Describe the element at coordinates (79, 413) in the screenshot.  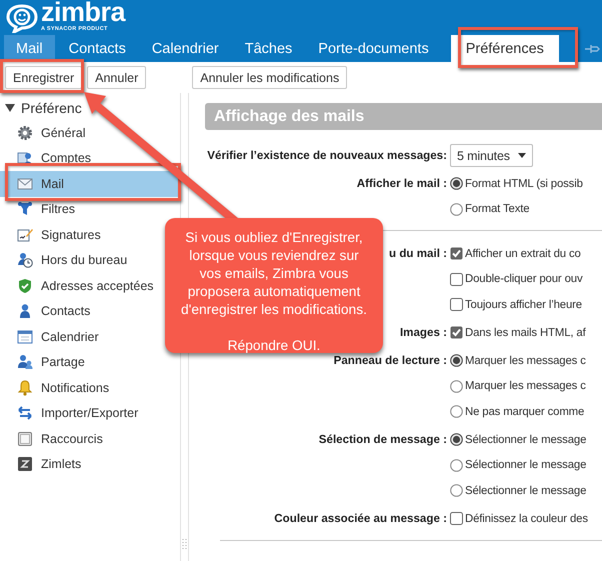
I see `sidebar-item: Importer/Exporter` at that location.